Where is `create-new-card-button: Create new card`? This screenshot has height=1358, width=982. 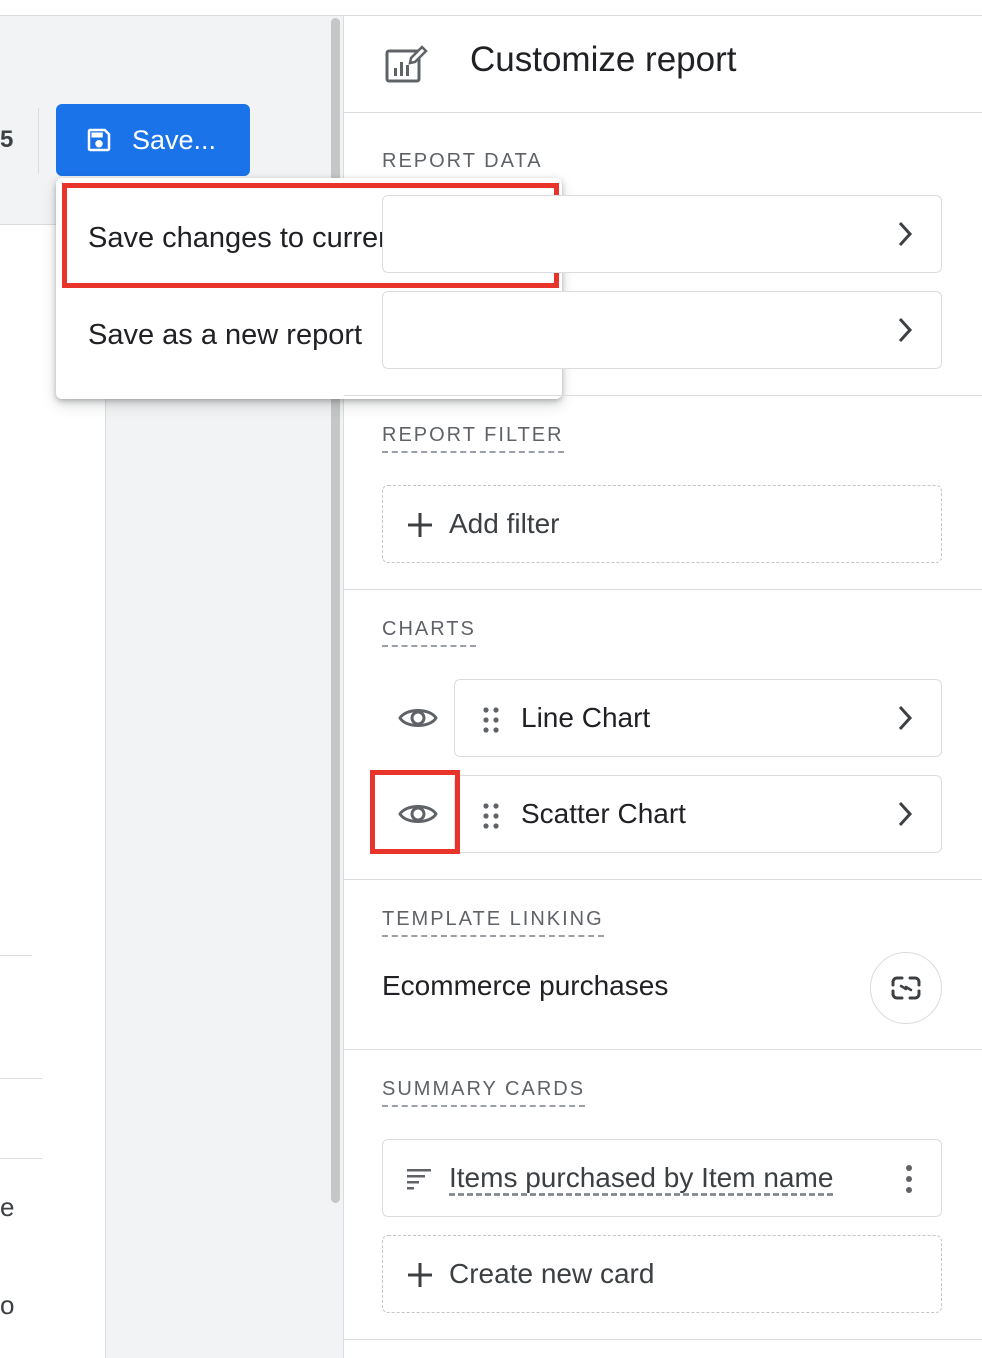
create-new-card-button: Create new card is located at coordinates (662, 1274).